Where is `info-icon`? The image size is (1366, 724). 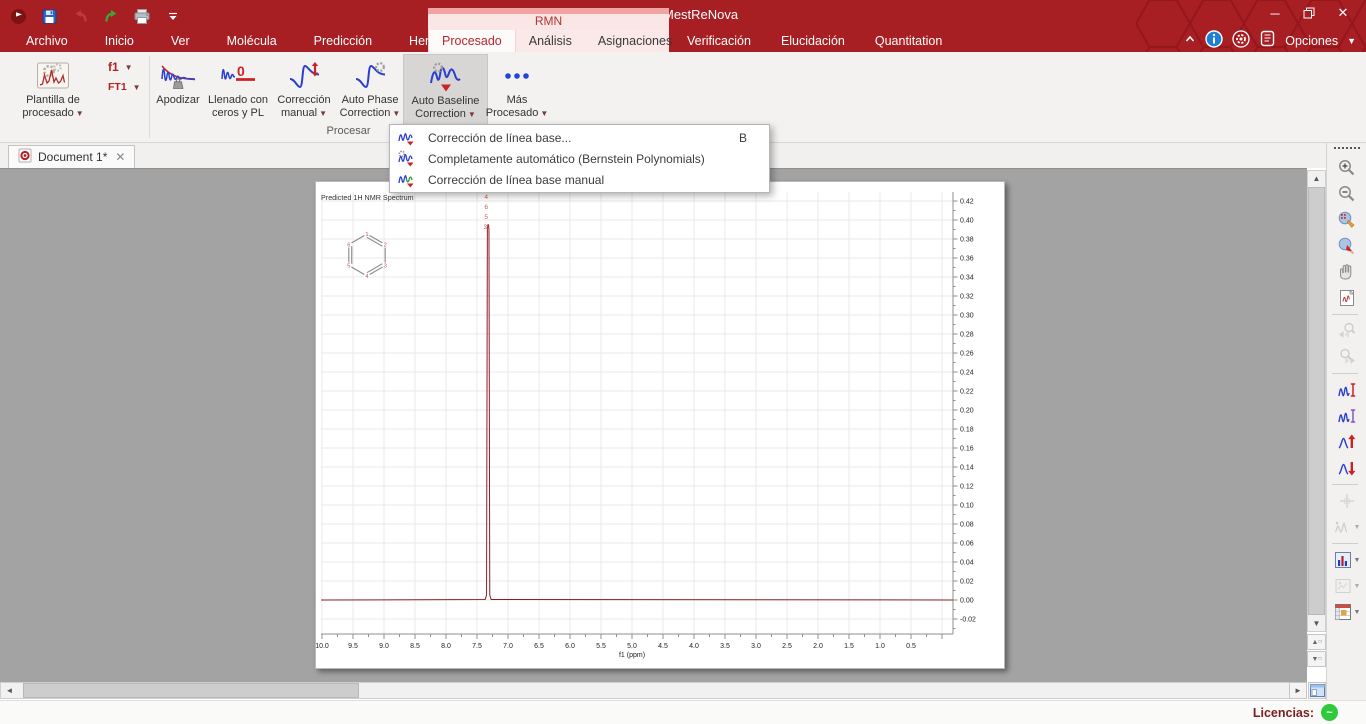 info-icon is located at coordinates (1214, 41).